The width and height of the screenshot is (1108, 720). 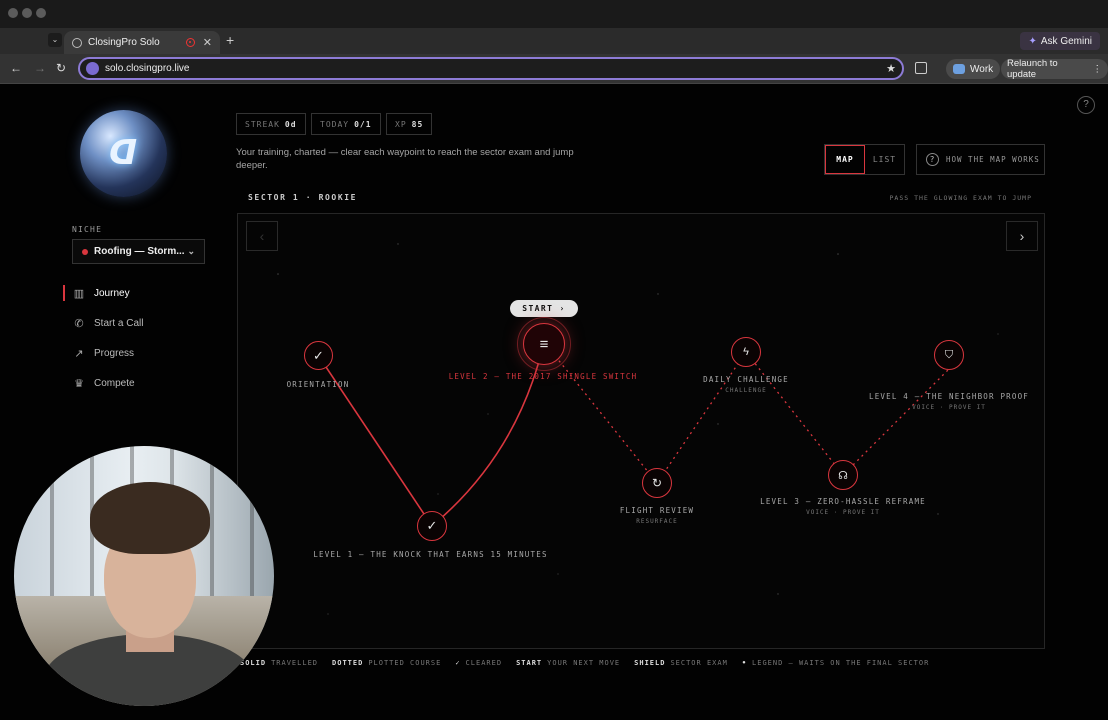 What do you see at coordinates (993, 159) in the screenshot?
I see `how-label: HOW THE MAP WORKS` at bounding box center [993, 159].